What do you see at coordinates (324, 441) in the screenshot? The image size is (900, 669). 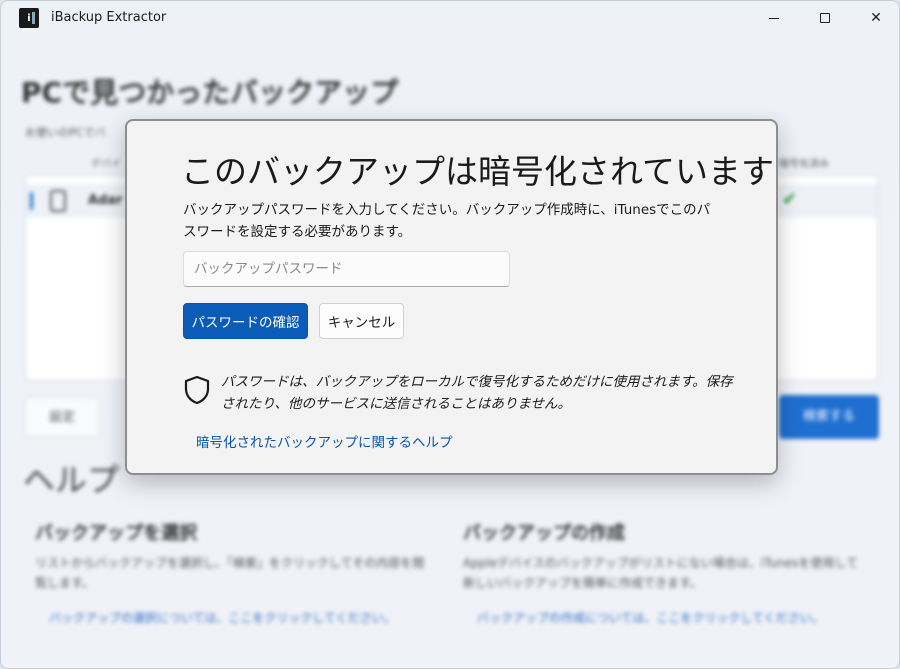 I see `encrypted-backup-help-link: 暗号化されたバックアップに関するヘルプ` at bounding box center [324, 441].